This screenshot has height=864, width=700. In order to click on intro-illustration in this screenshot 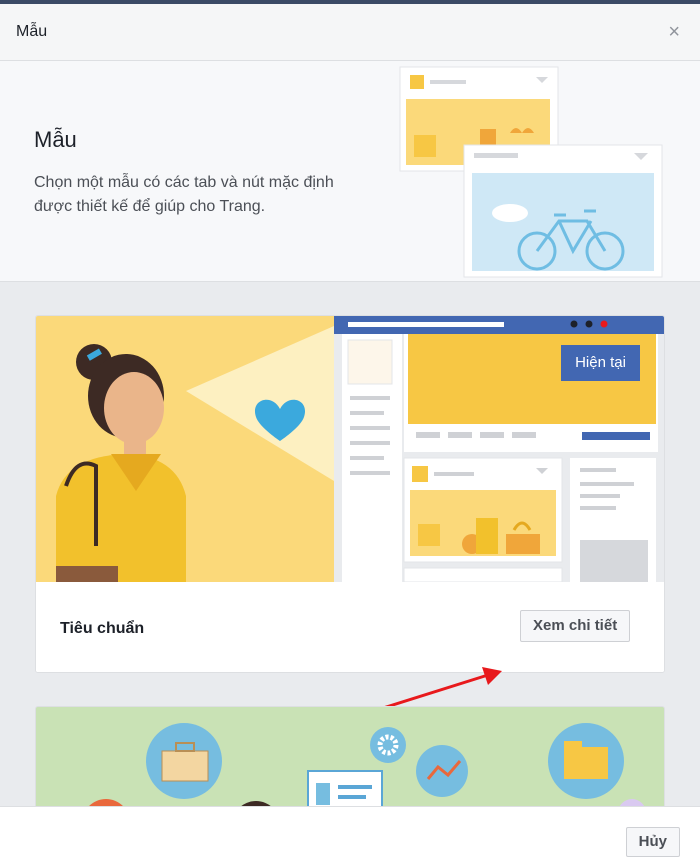, I will do `click(531, 172)`.